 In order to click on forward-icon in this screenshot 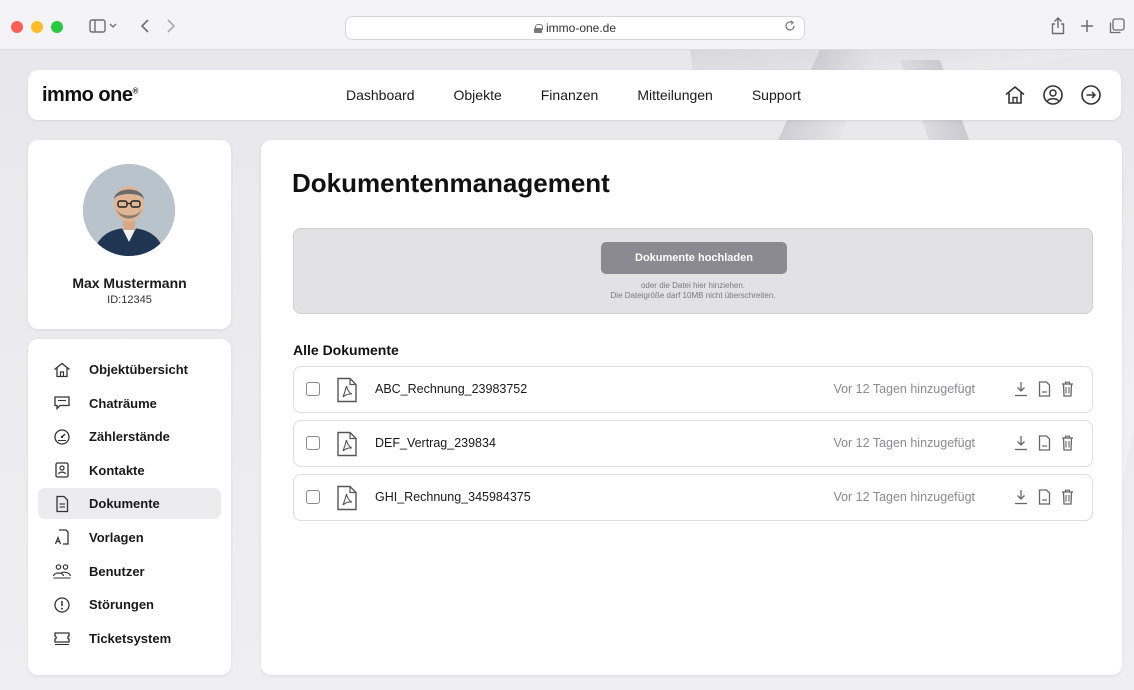, I will do `click(171, 26)`.